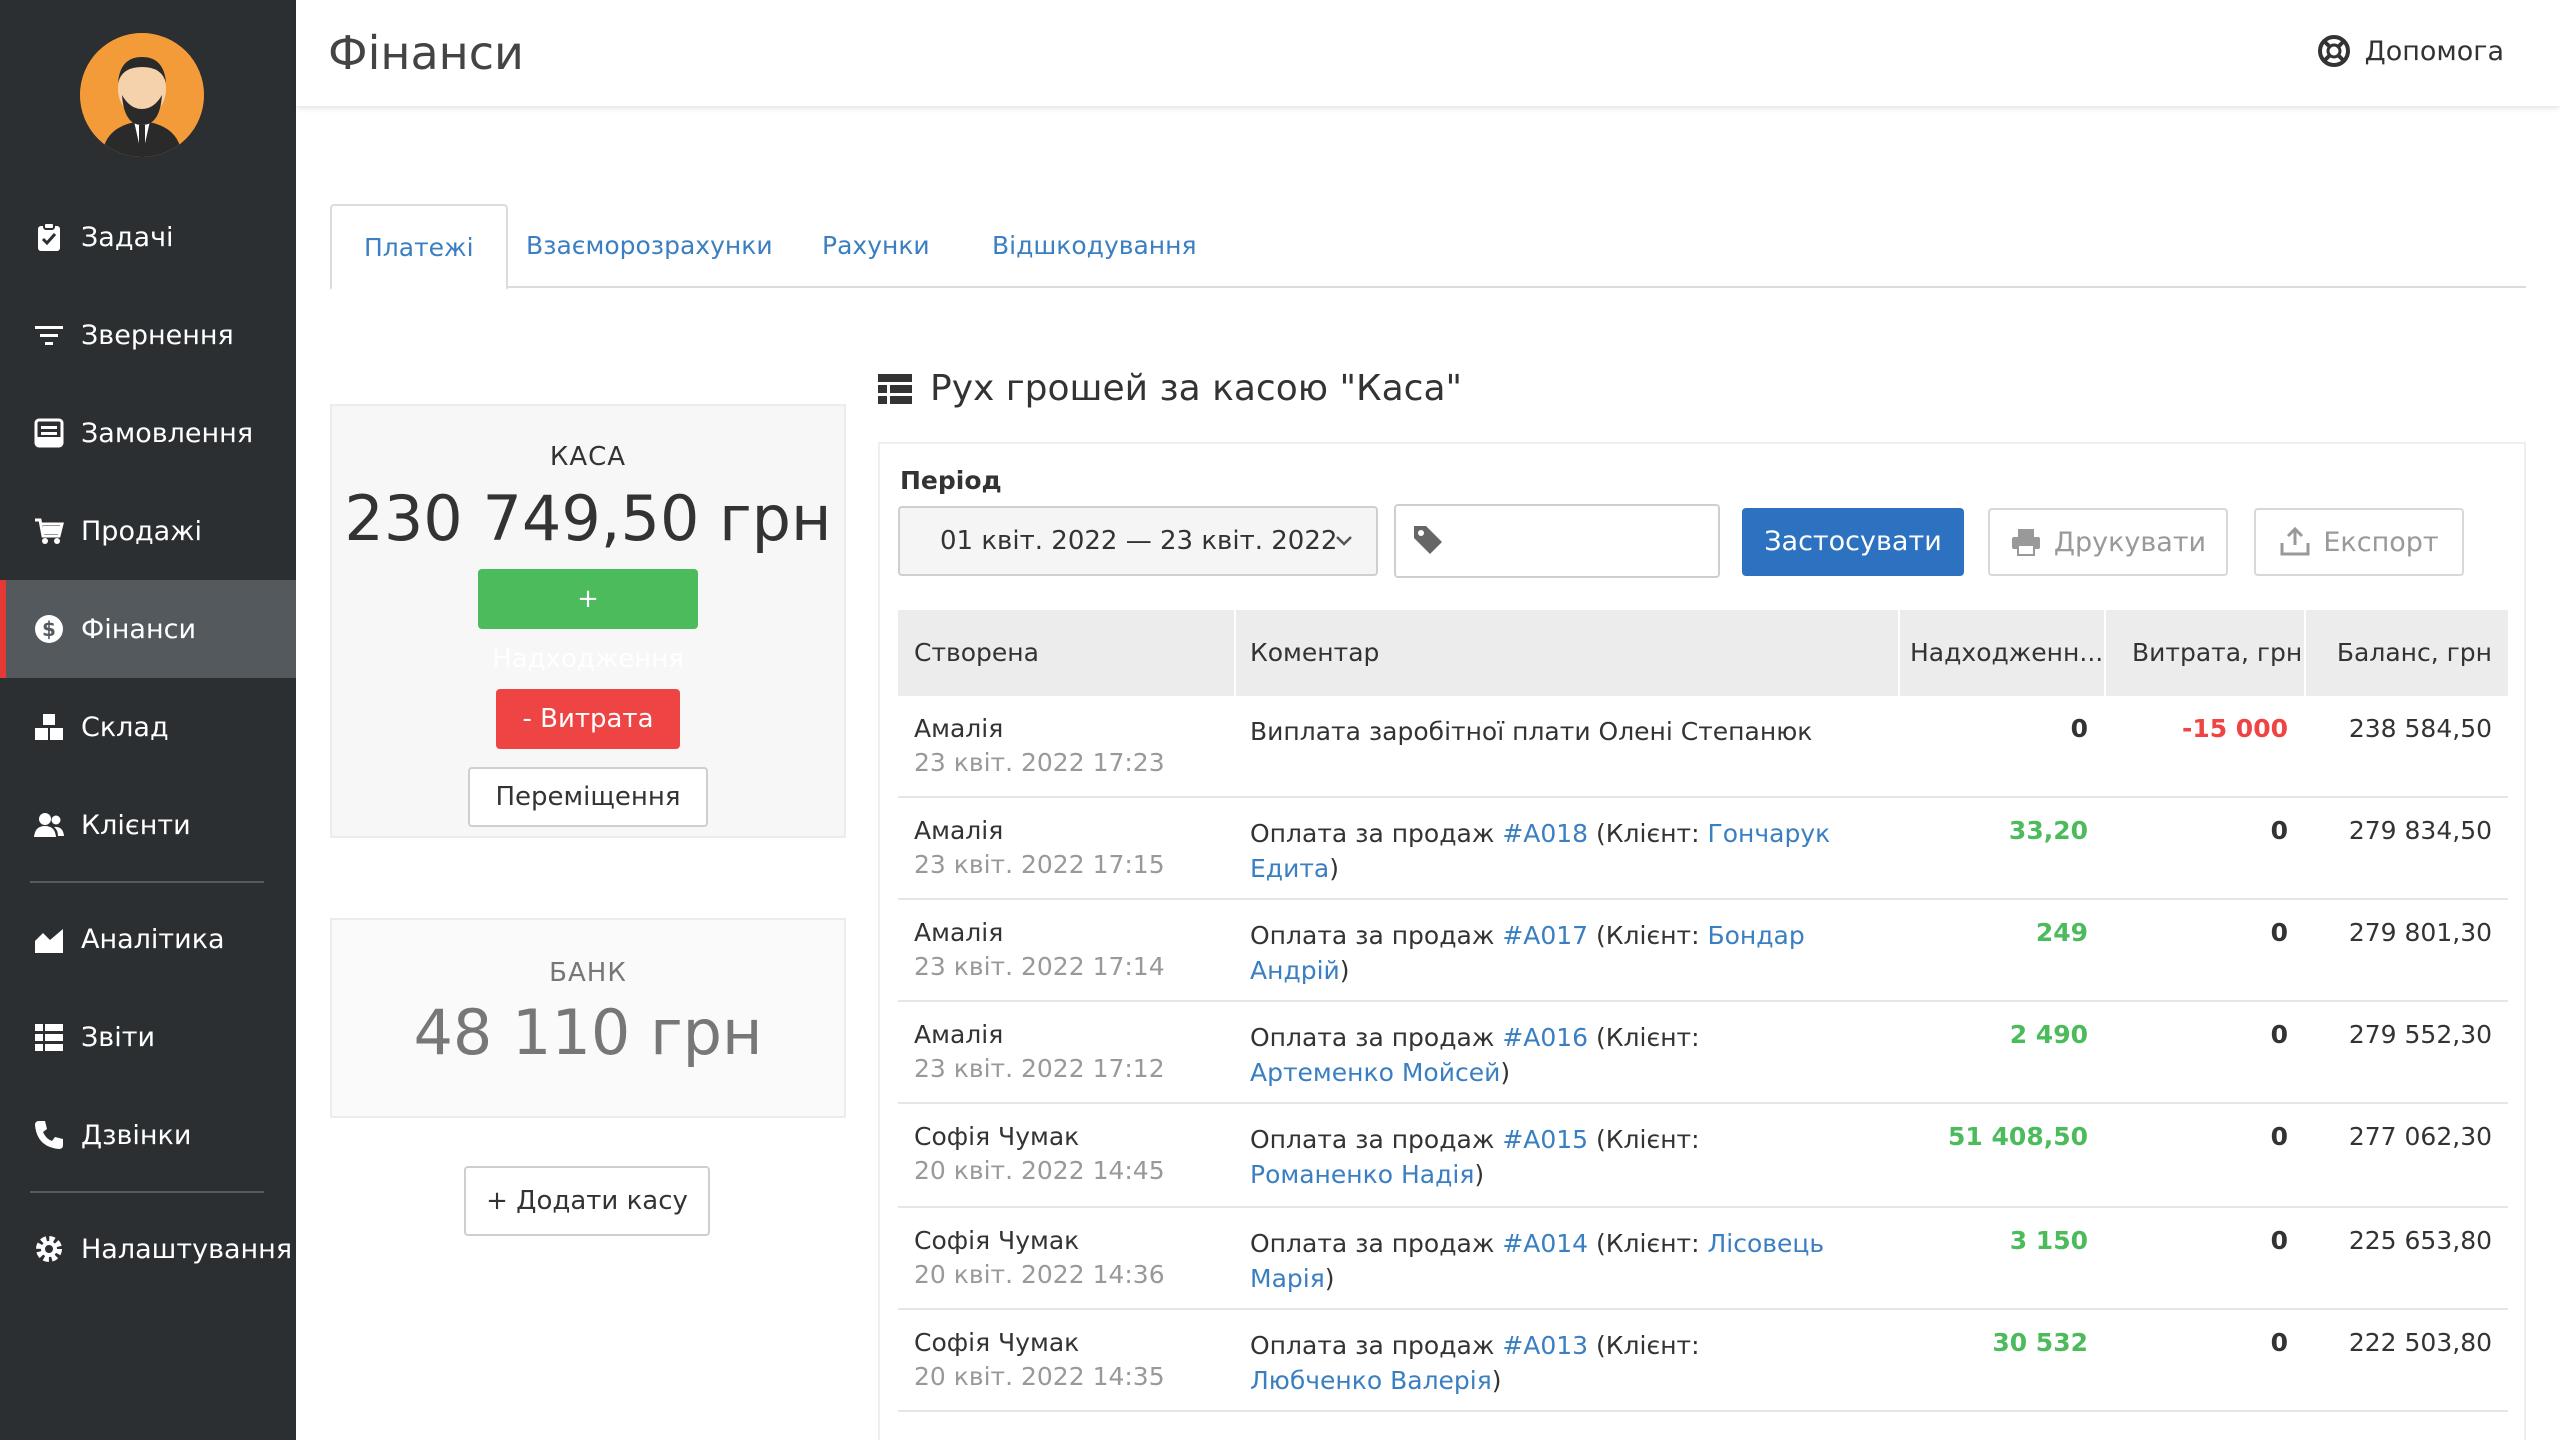 This screenshot has width=2560, height=1440. What do you see at coordinates (138, 629) in the screenshot?
I see `sidebar-item-label: Фінанси` at bounding box center [138, 629].